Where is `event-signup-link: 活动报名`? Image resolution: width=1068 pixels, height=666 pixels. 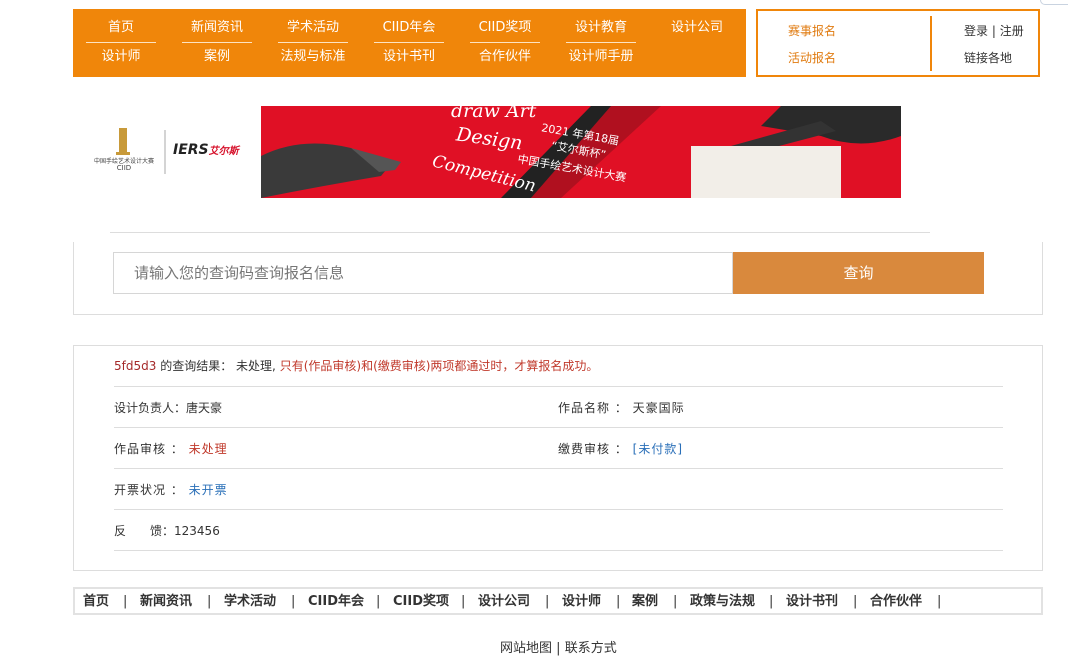 event-signup-link: 活动报名 is located at coordinates (812, 58).